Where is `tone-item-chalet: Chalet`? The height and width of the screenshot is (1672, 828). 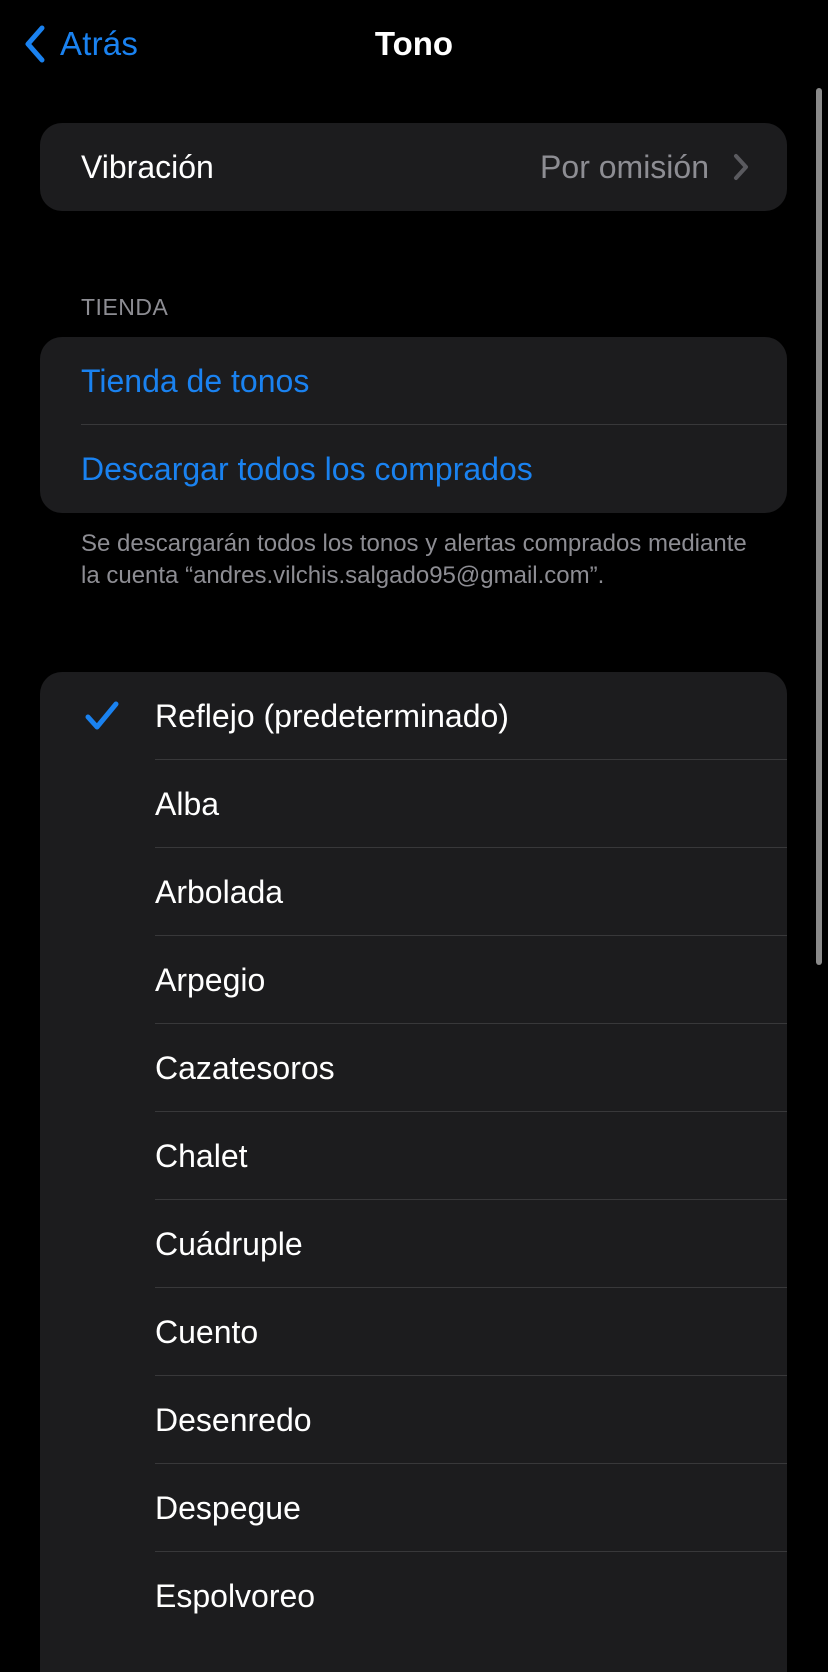
tone-item-chalet: Chalet is located at coordinates (413, 1156).